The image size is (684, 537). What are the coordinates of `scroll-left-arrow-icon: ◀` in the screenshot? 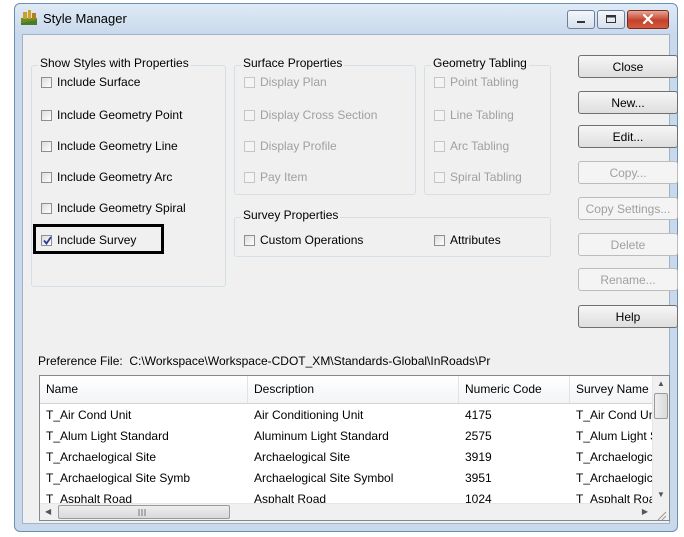 It's located at (48, 512).